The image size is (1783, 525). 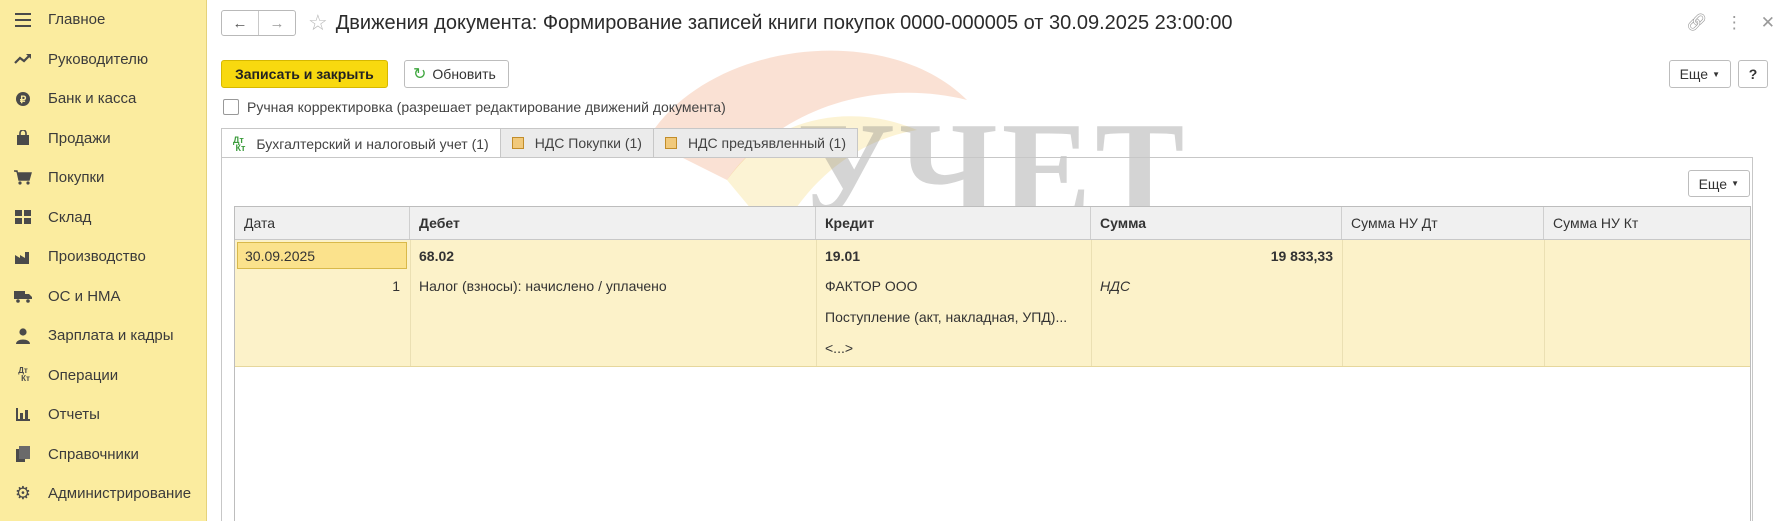 I want to click on sidebar-item-sales: Продажи, so click(x=103, y=139).